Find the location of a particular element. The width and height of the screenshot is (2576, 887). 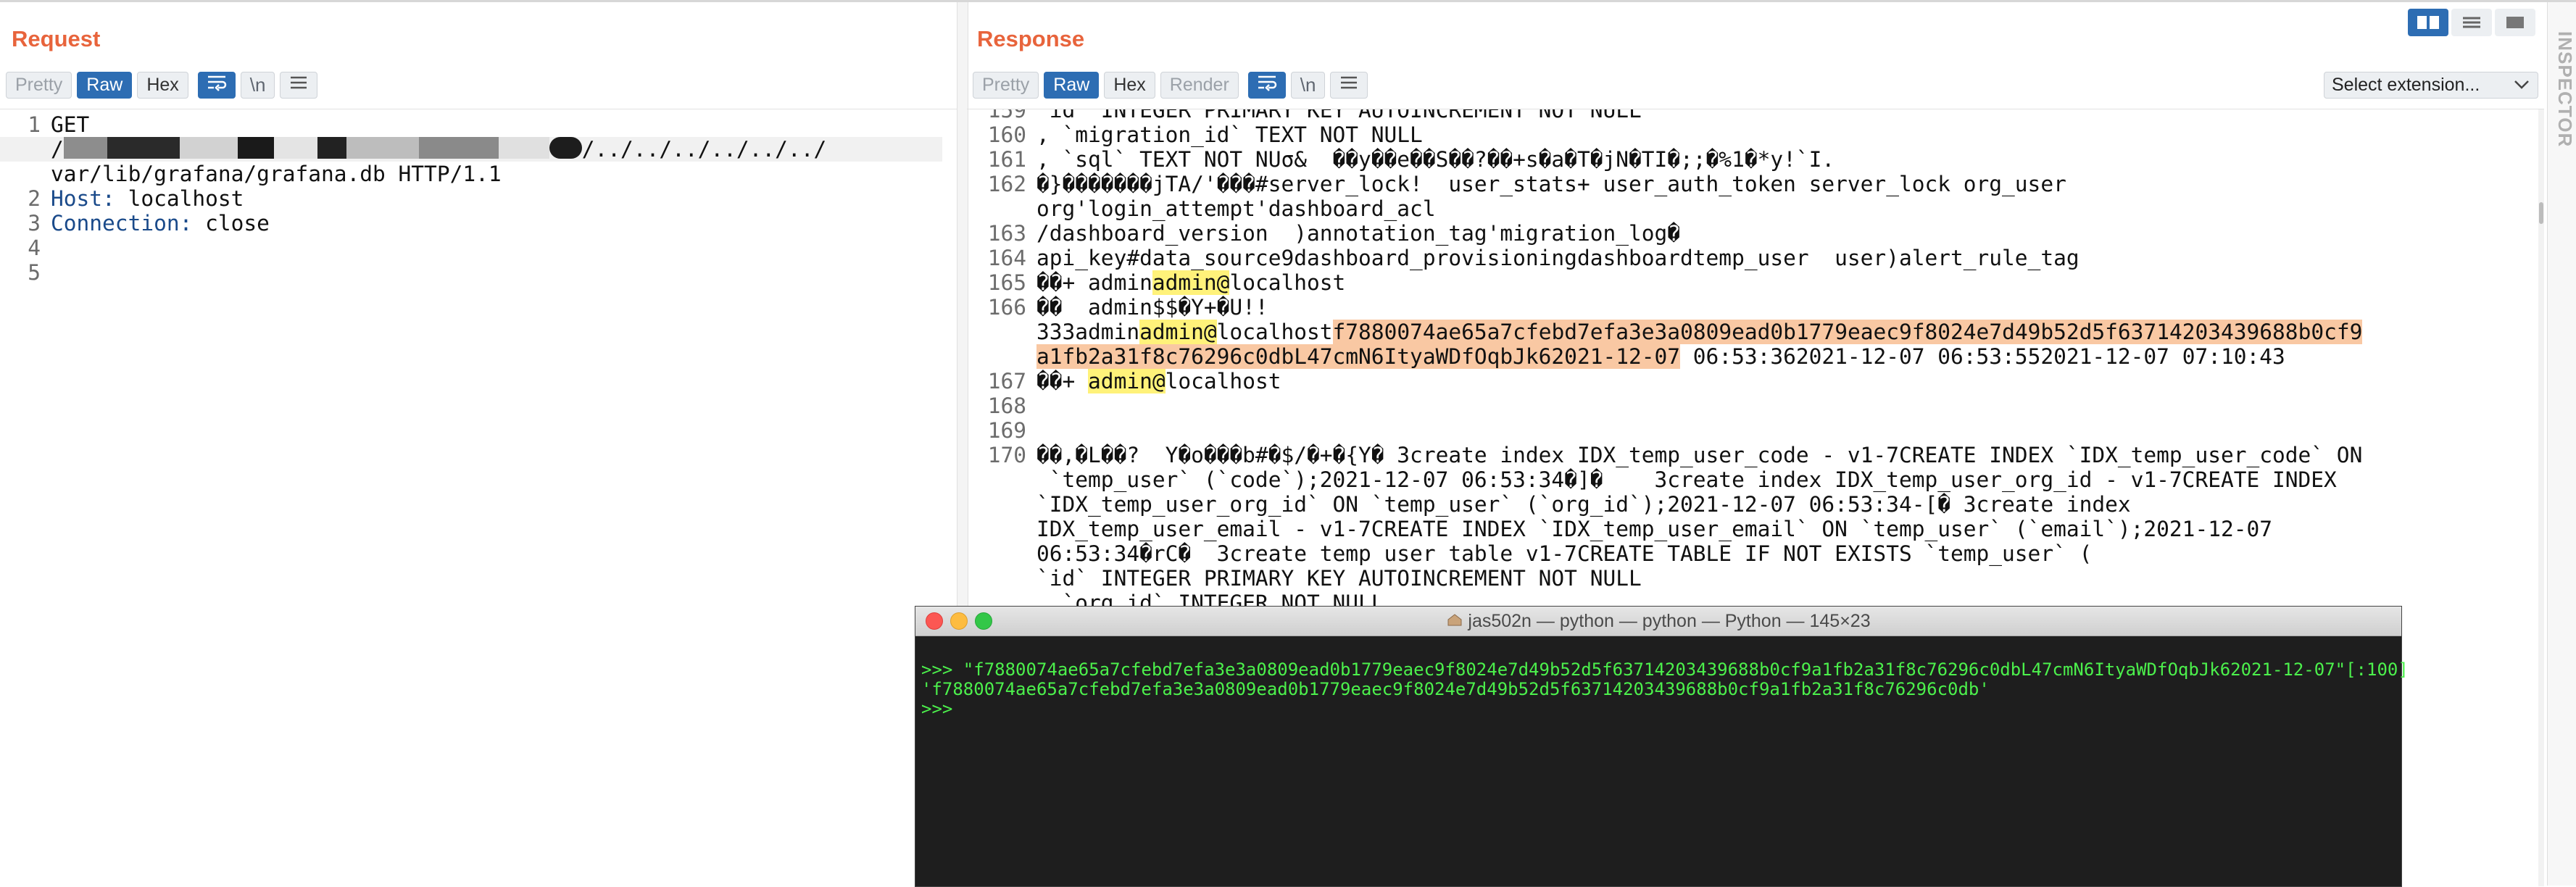

code-line: 160 , `migration_id` TEXT NOT NULL is located at coordinates (1755, 134).